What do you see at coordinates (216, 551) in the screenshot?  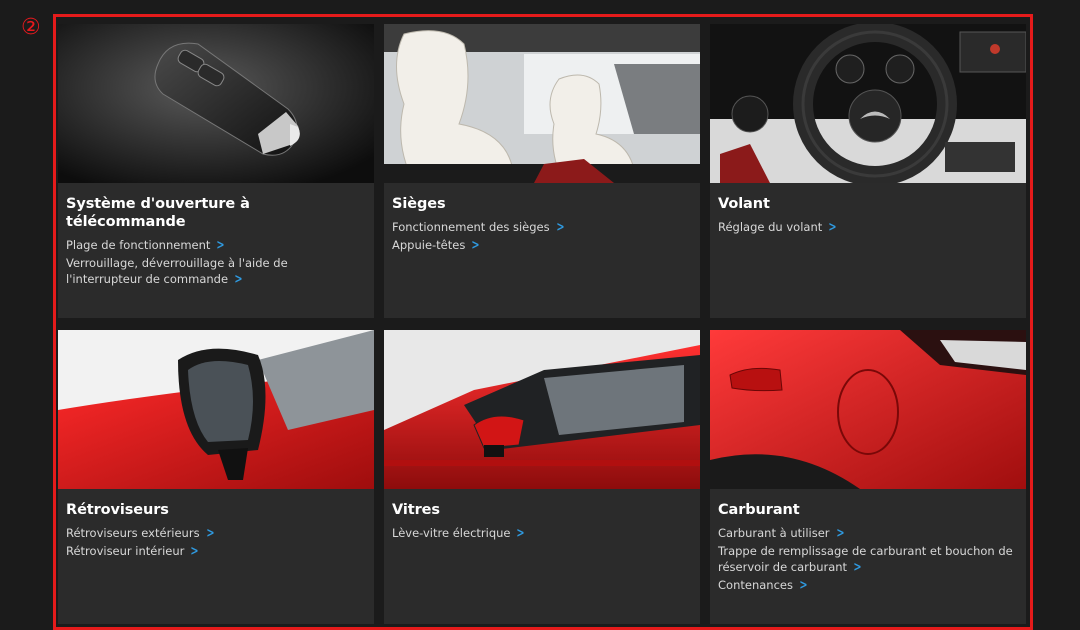 I see `link-interior-mirror: Rétroviseur intérieur >` at bounding box center [216, 551].